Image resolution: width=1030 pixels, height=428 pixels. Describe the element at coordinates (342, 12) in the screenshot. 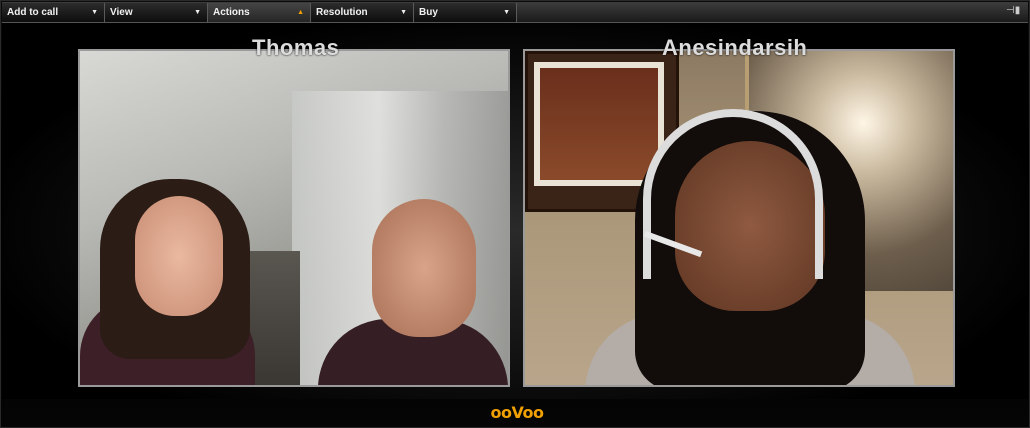

I see `menu-label: Resolution` at that location.